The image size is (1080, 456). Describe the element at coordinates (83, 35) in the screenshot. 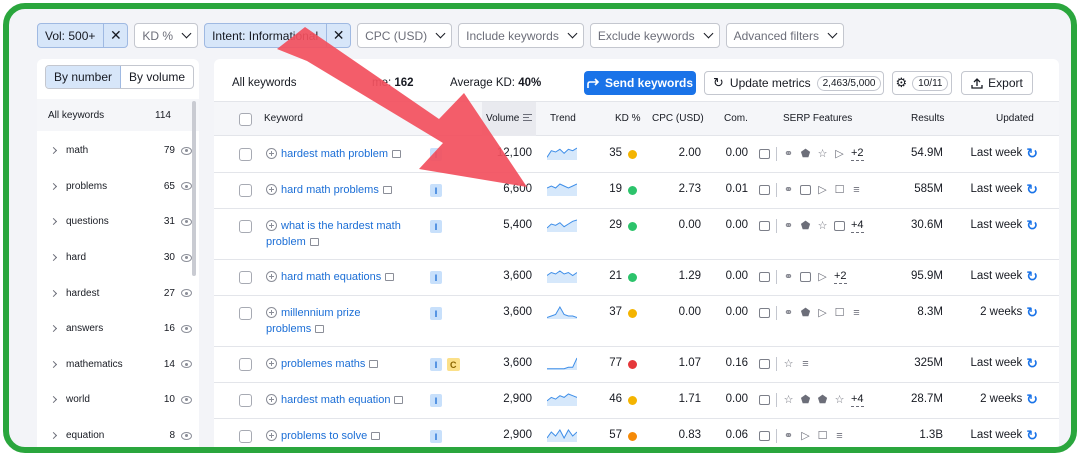

I see `filter-chip-0: Vol: 500+ ✕` at that location.